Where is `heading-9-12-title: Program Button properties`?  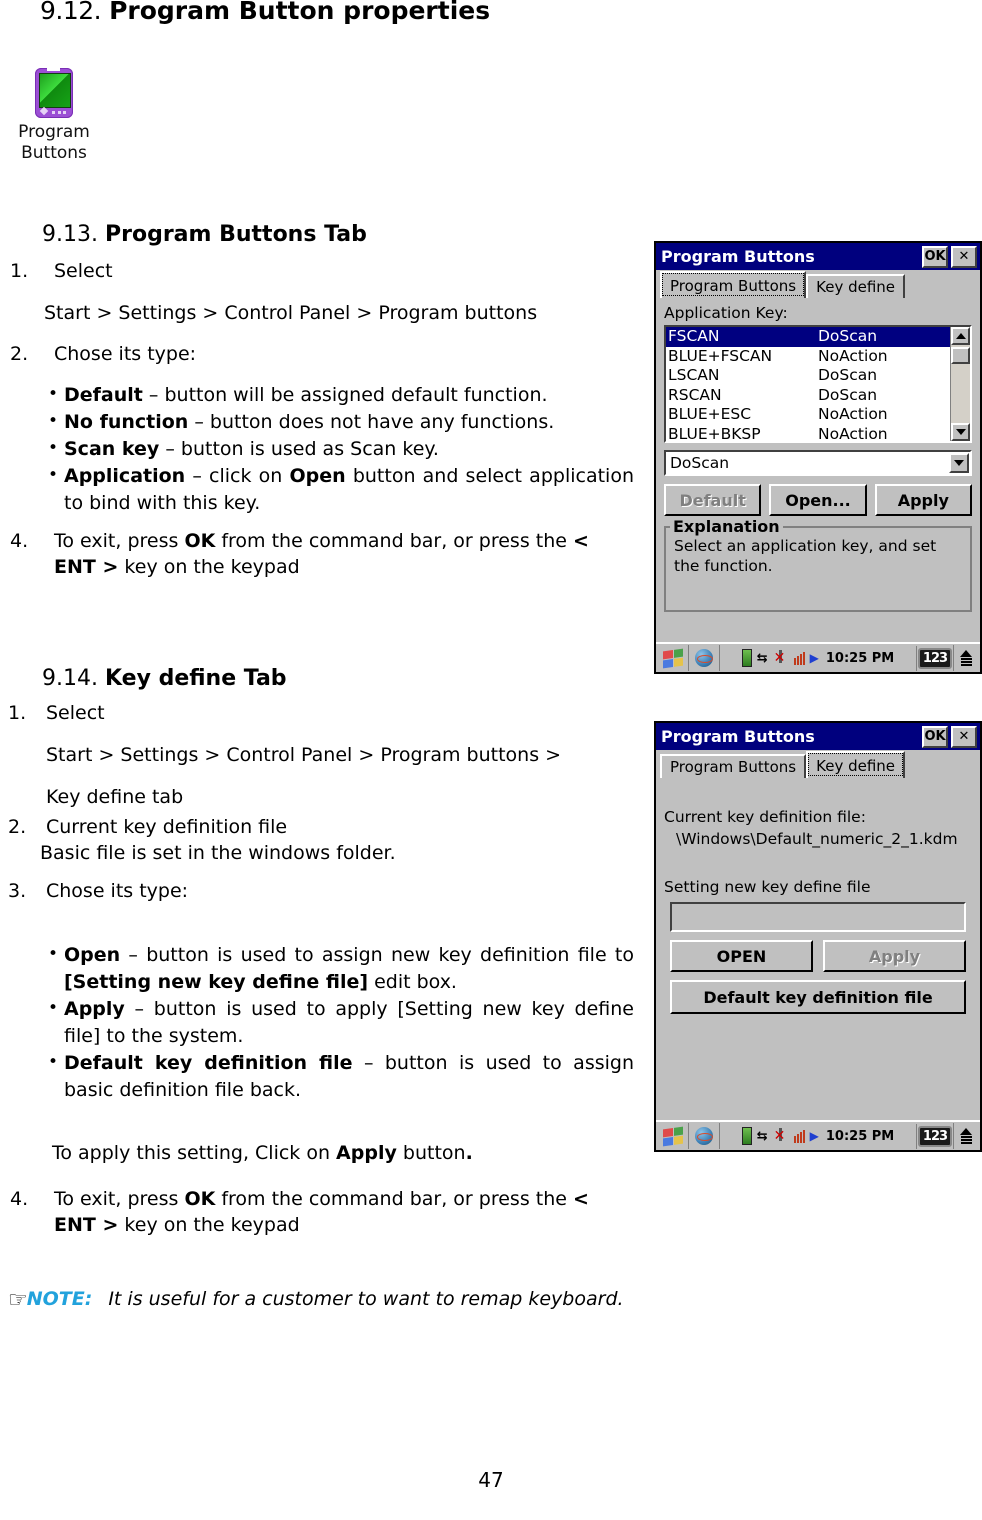
heading-9-12-title: Program Button properties is located at coordinates (300, 12).